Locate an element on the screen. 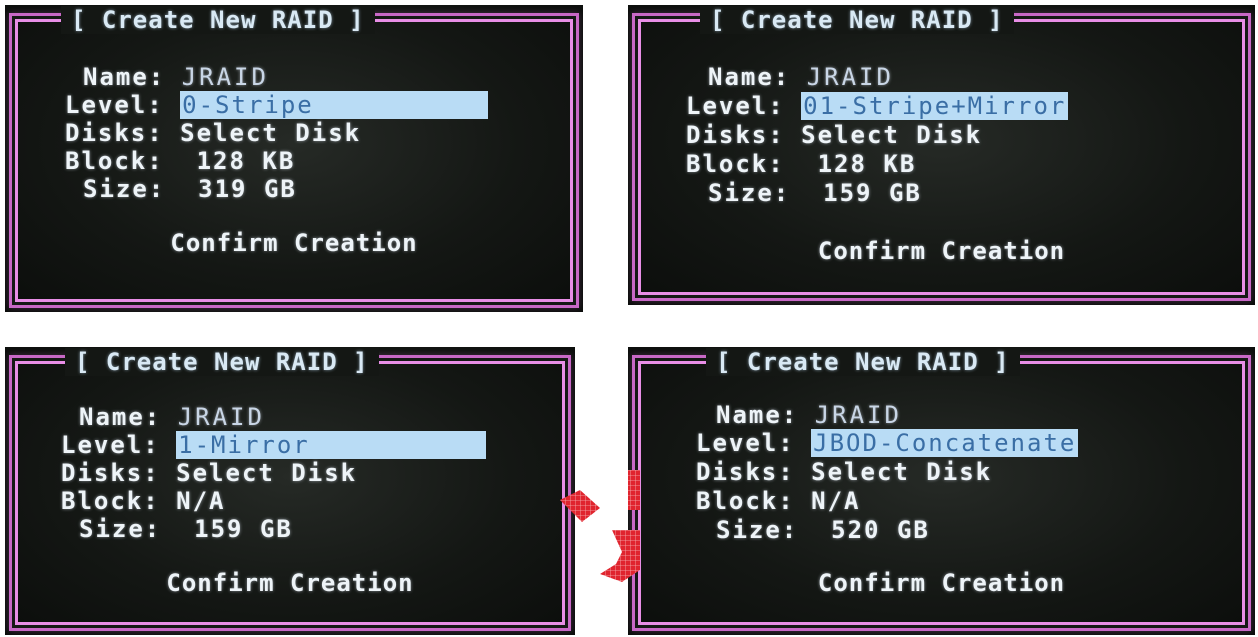 The image size is (1258, 637). size-row: Size: 319 GB is located at coordinates (190, 189).